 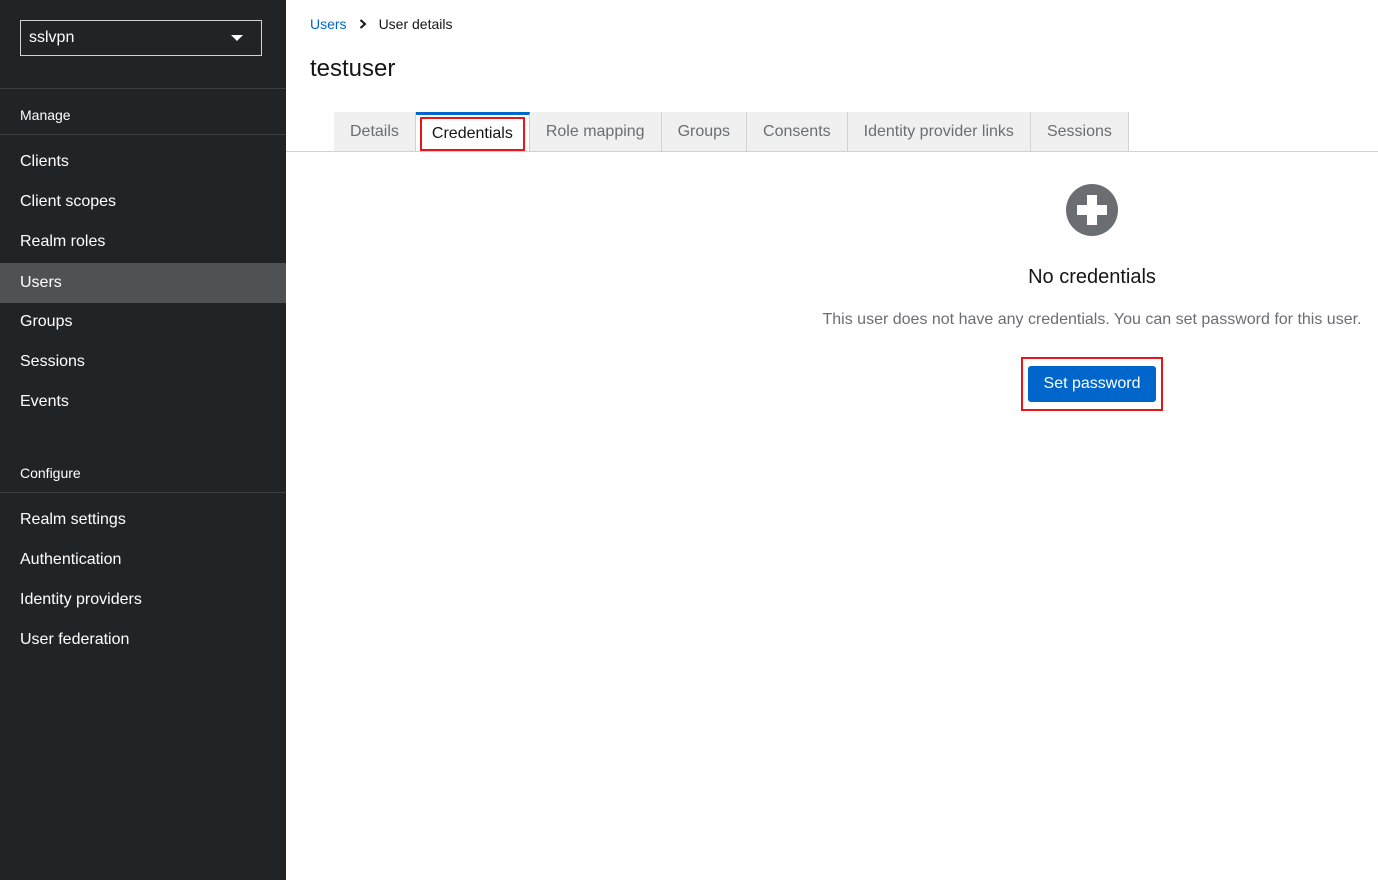 I want to click on sidebar-item-sessions: Sessions, so click(x=143, y=362).